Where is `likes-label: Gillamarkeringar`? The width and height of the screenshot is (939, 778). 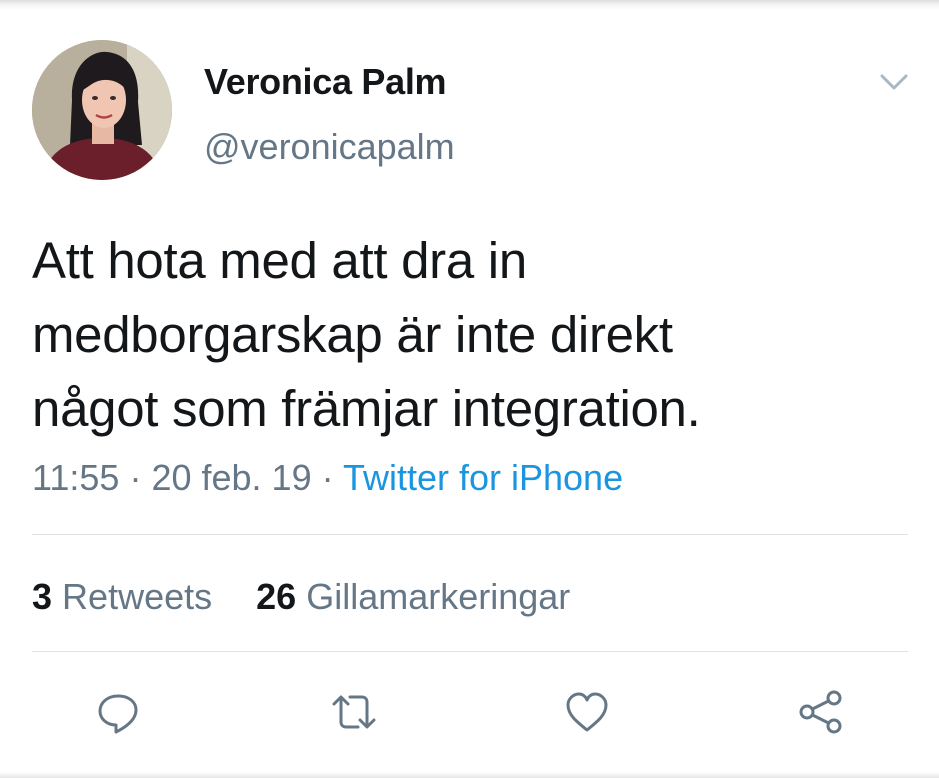
likes-label: Gillamarkeringar is located at coordinates (438, 596).